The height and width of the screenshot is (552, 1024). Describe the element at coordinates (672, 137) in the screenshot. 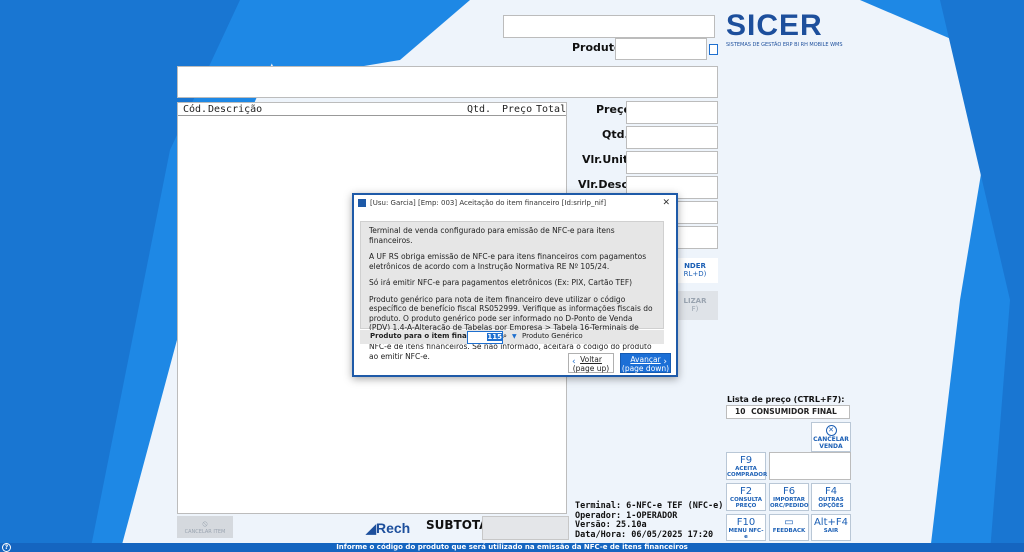

I see `qty-input` at that location.